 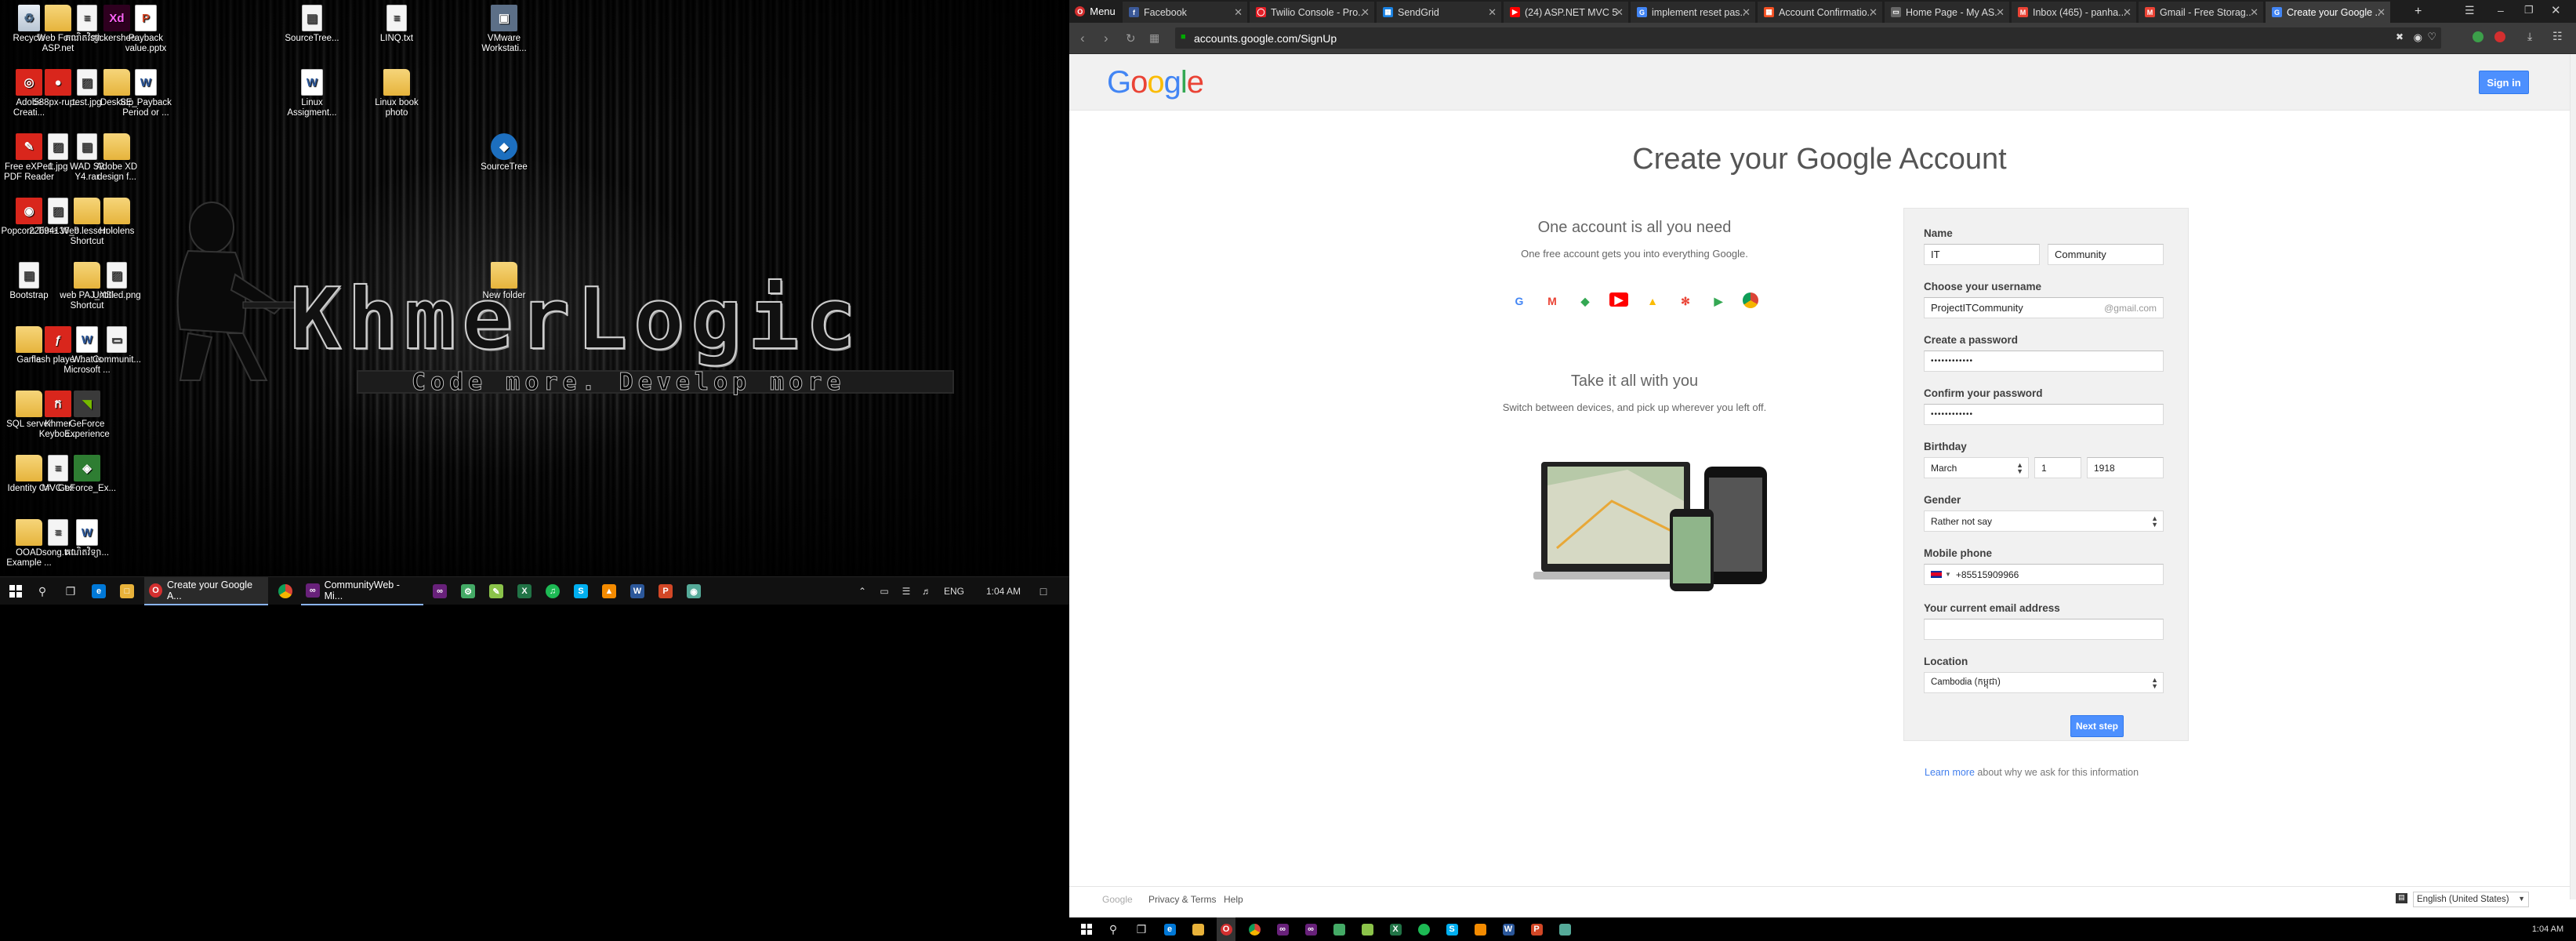 What do you see at coordinates (1106, 38) in the screenshot?
I see `forward-icon: ›` at bounding box center [1106, 38].